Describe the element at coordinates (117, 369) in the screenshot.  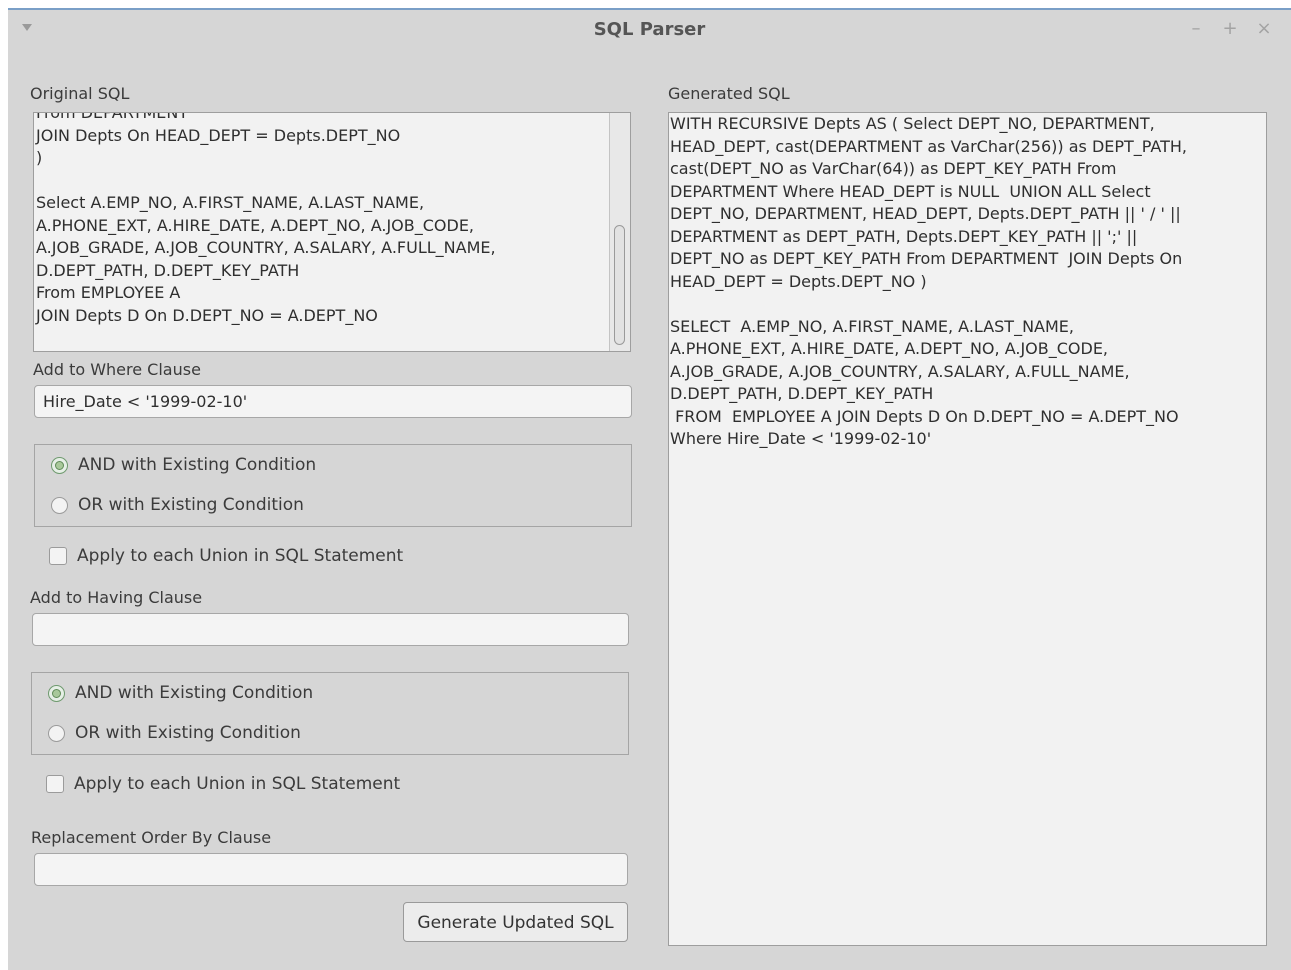
I see `where-clause-label: Add to Where Clause` at that location.